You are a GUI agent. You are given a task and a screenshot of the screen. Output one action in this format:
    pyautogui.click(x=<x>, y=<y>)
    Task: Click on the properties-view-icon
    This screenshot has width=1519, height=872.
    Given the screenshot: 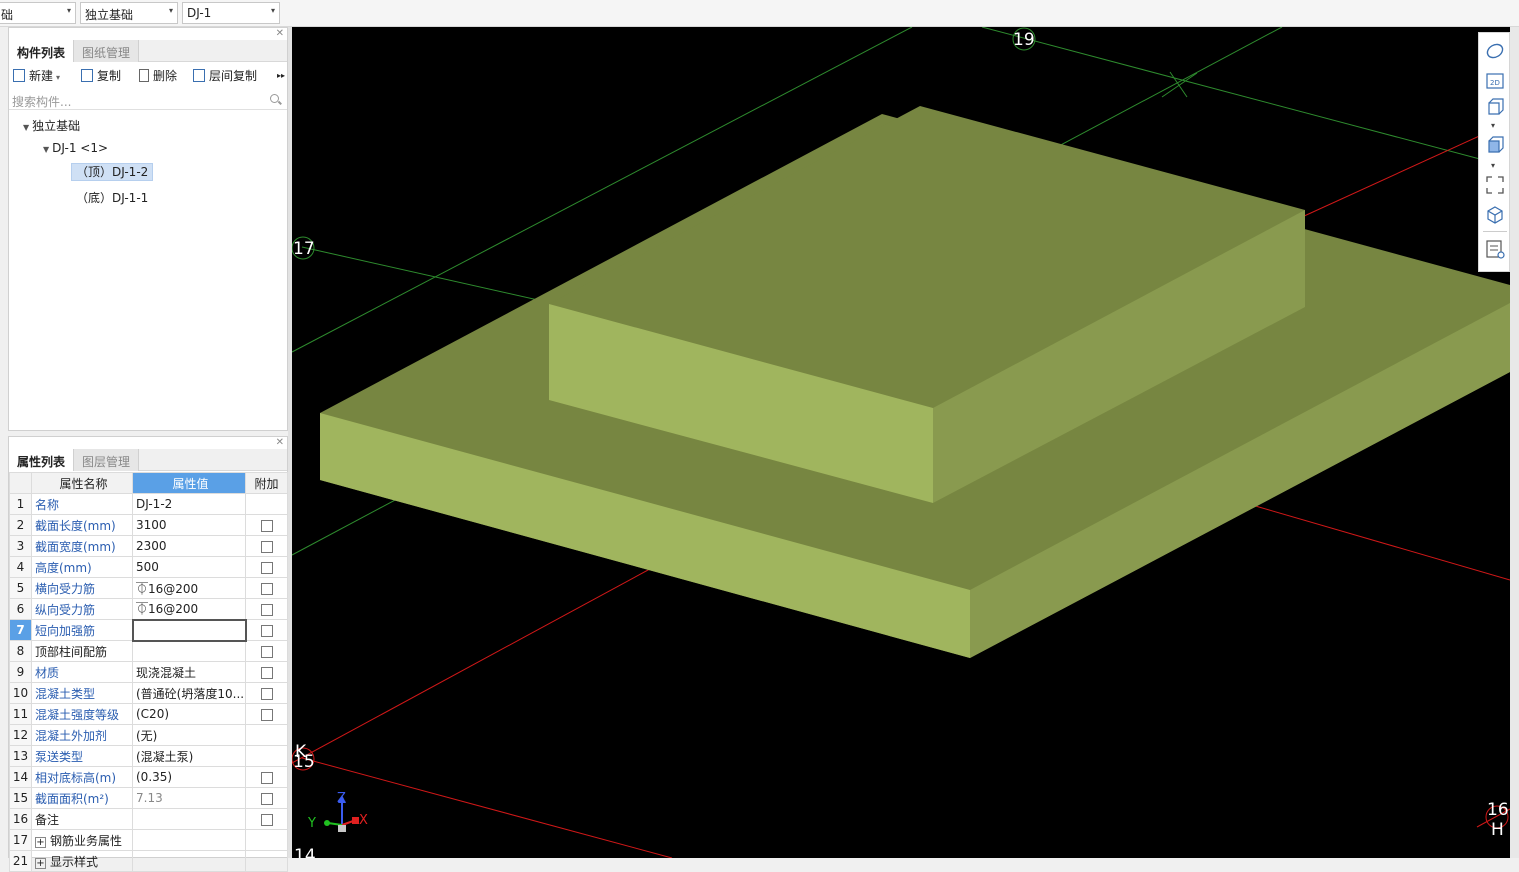 What is the action you would take?
    pyautogui.click(x=1495, y=249)
    